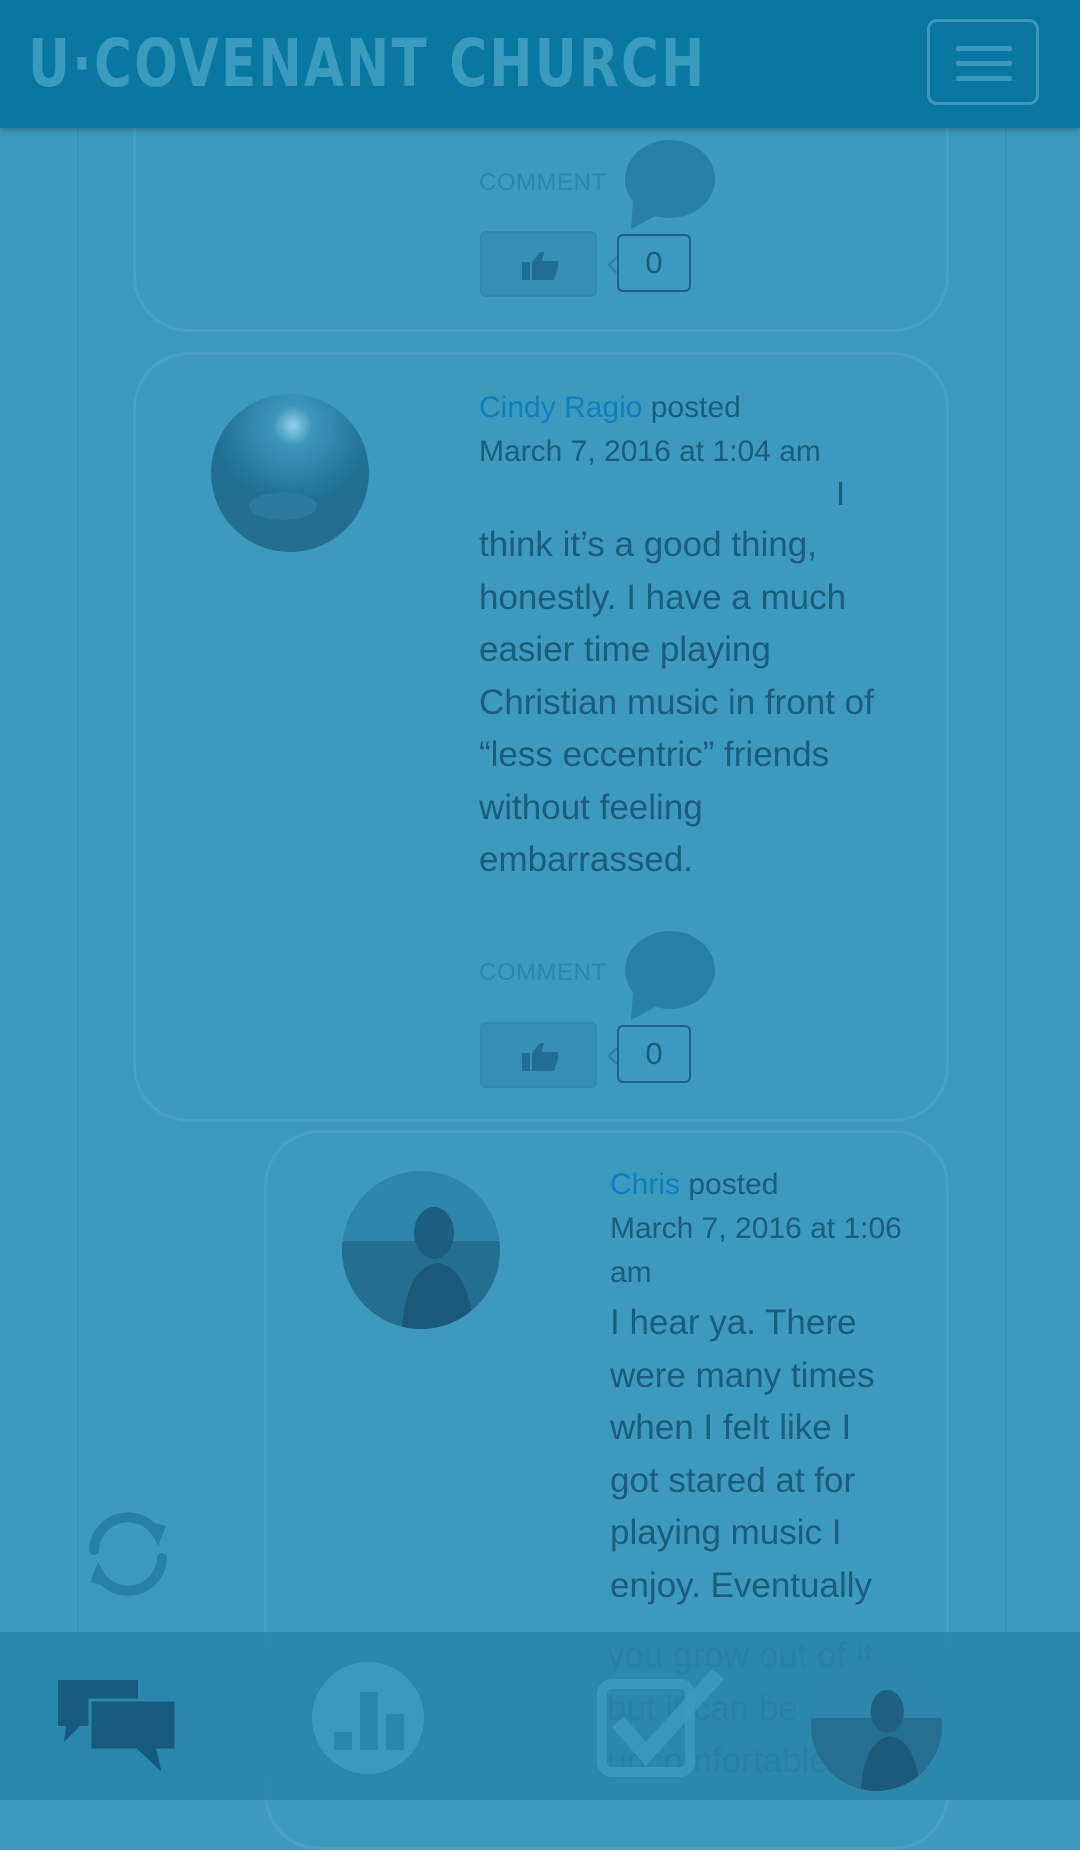  I want to click on post-text-line: Christian music in front of, so click(676, 702).